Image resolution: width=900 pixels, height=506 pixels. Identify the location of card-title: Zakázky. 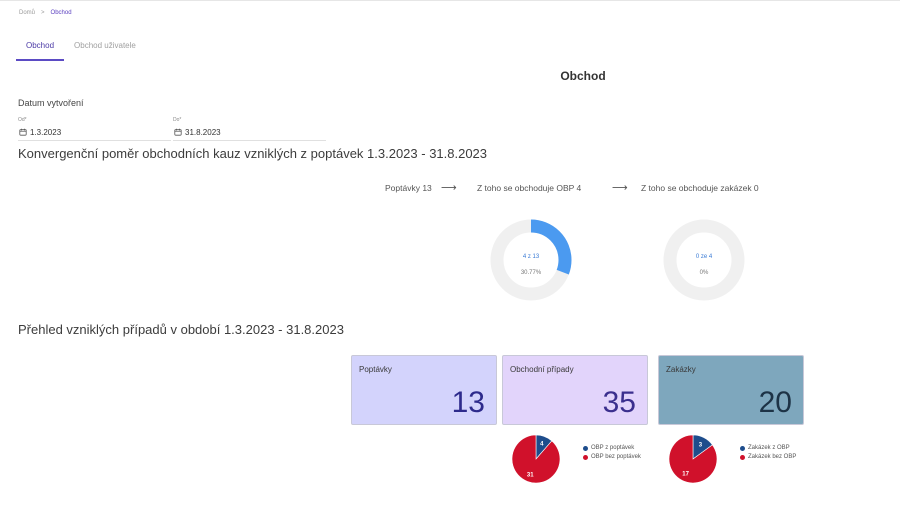
(681, 369).